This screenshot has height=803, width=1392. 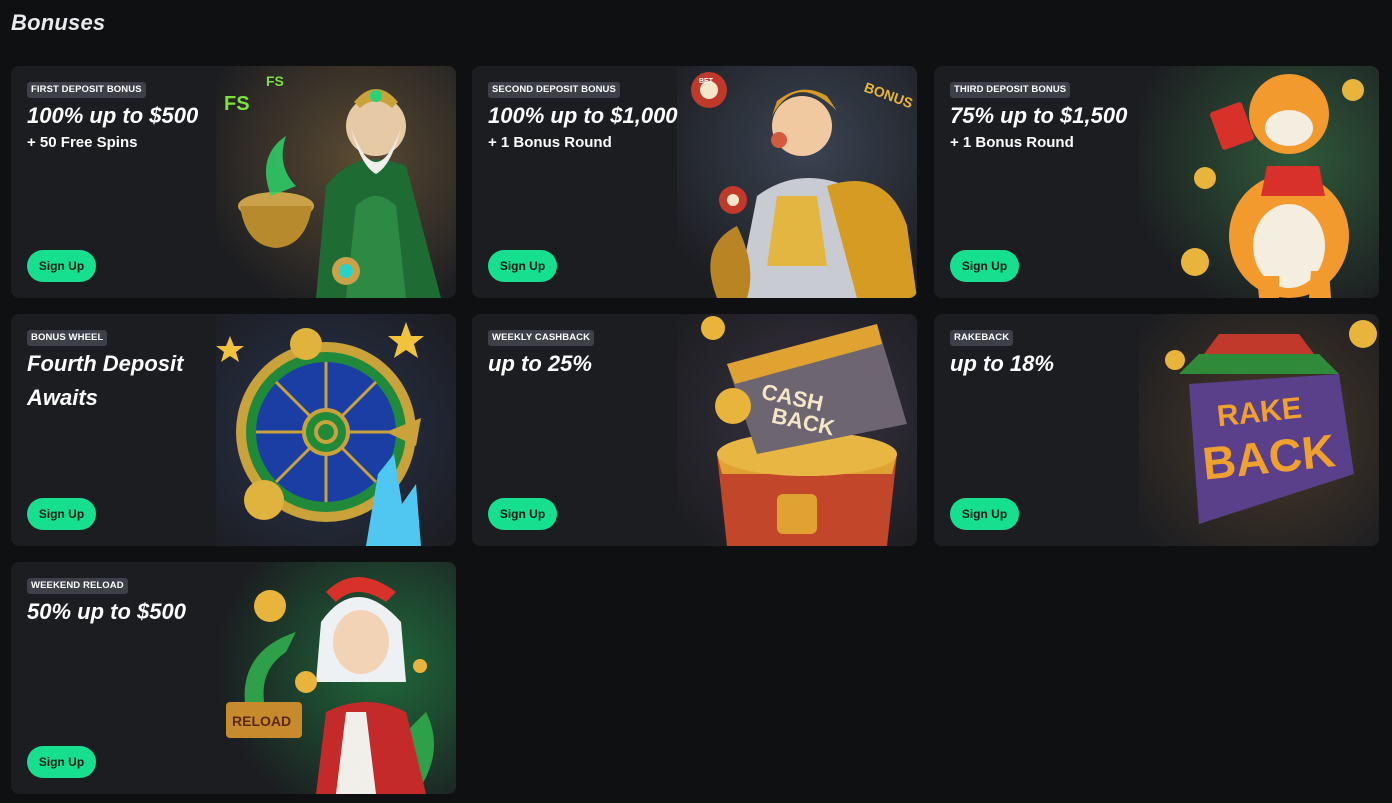 What do you see at coordinates (106, 611) in the screenshot?
I see `card-headline: 50% up to $500` at bounding box center [106, 611].